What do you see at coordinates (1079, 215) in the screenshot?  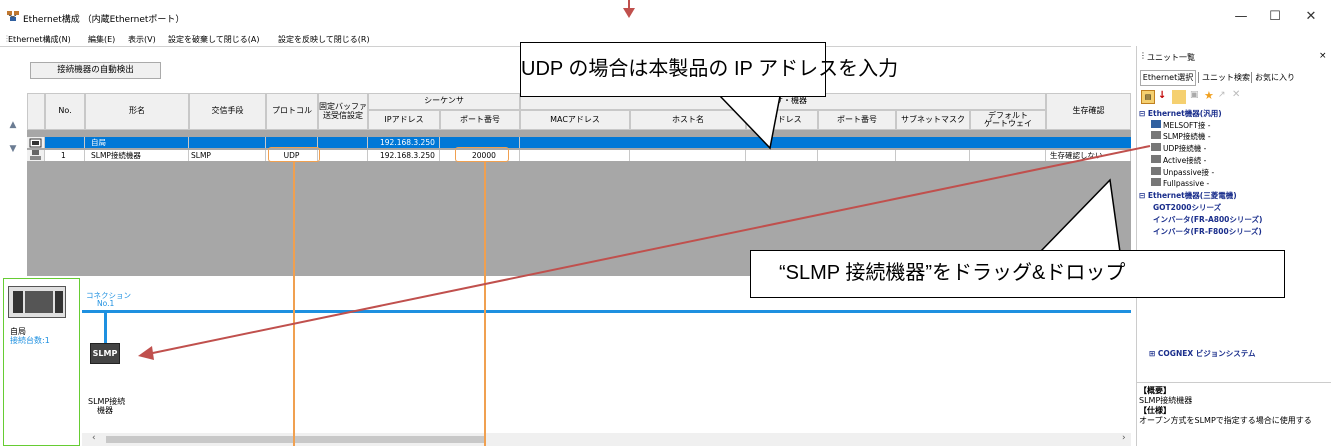 I see `drag-callout-tail` at bounding box center [1079, 215].